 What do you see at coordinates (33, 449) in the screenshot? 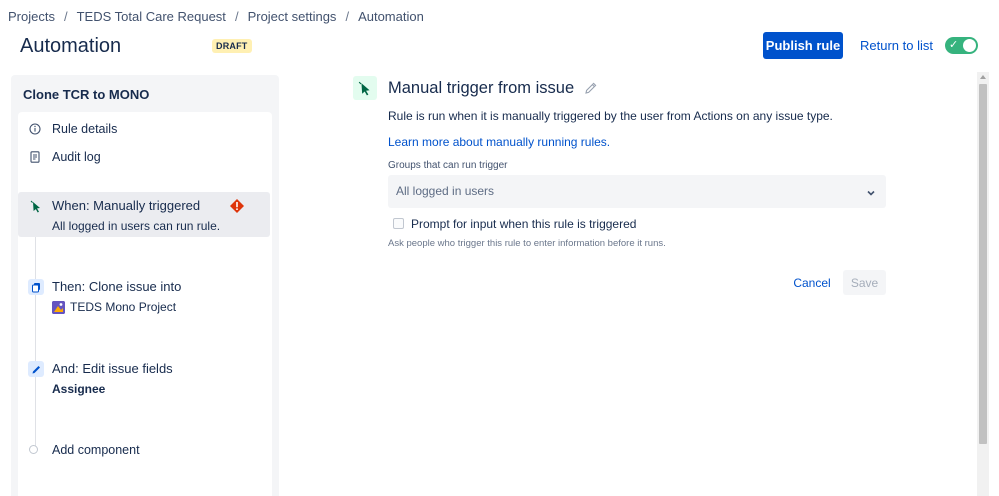
I see `add-component-dot` at bounding box center [33, 449].